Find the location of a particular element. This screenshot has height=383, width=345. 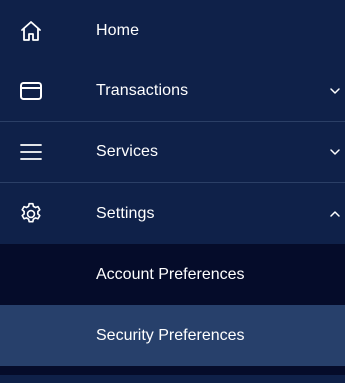

chevron-up-icon is located at coordinates (335, 214).